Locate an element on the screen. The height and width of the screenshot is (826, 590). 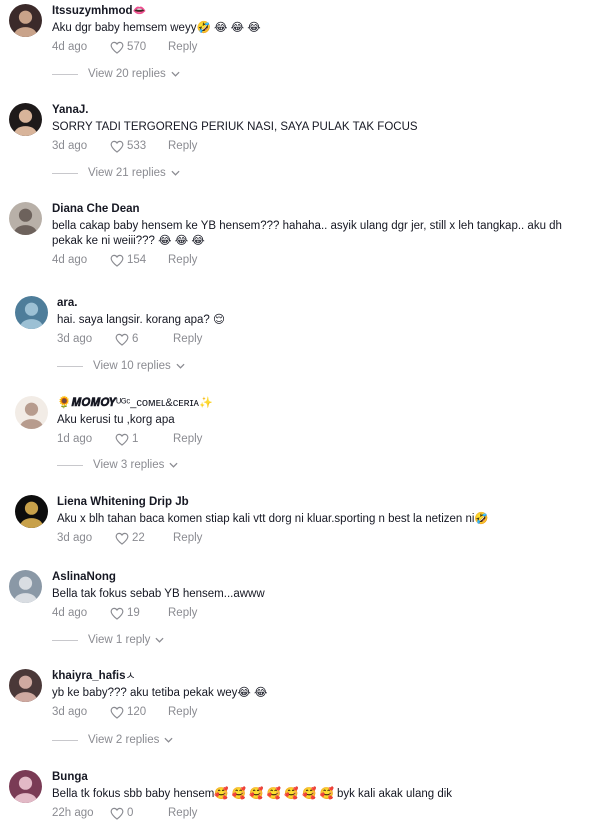
username: Itssuzymhmod👄 is located at coordinates (317, 11).